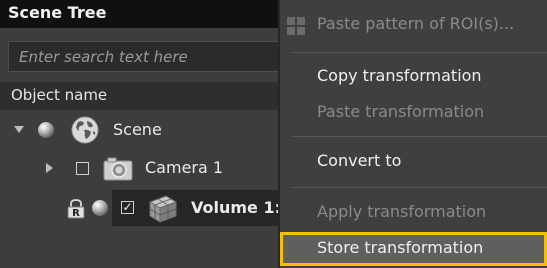 The height and width of the screenshot is (268, 547). I want to click on tree-node-label: Scene, so click(137, 129).